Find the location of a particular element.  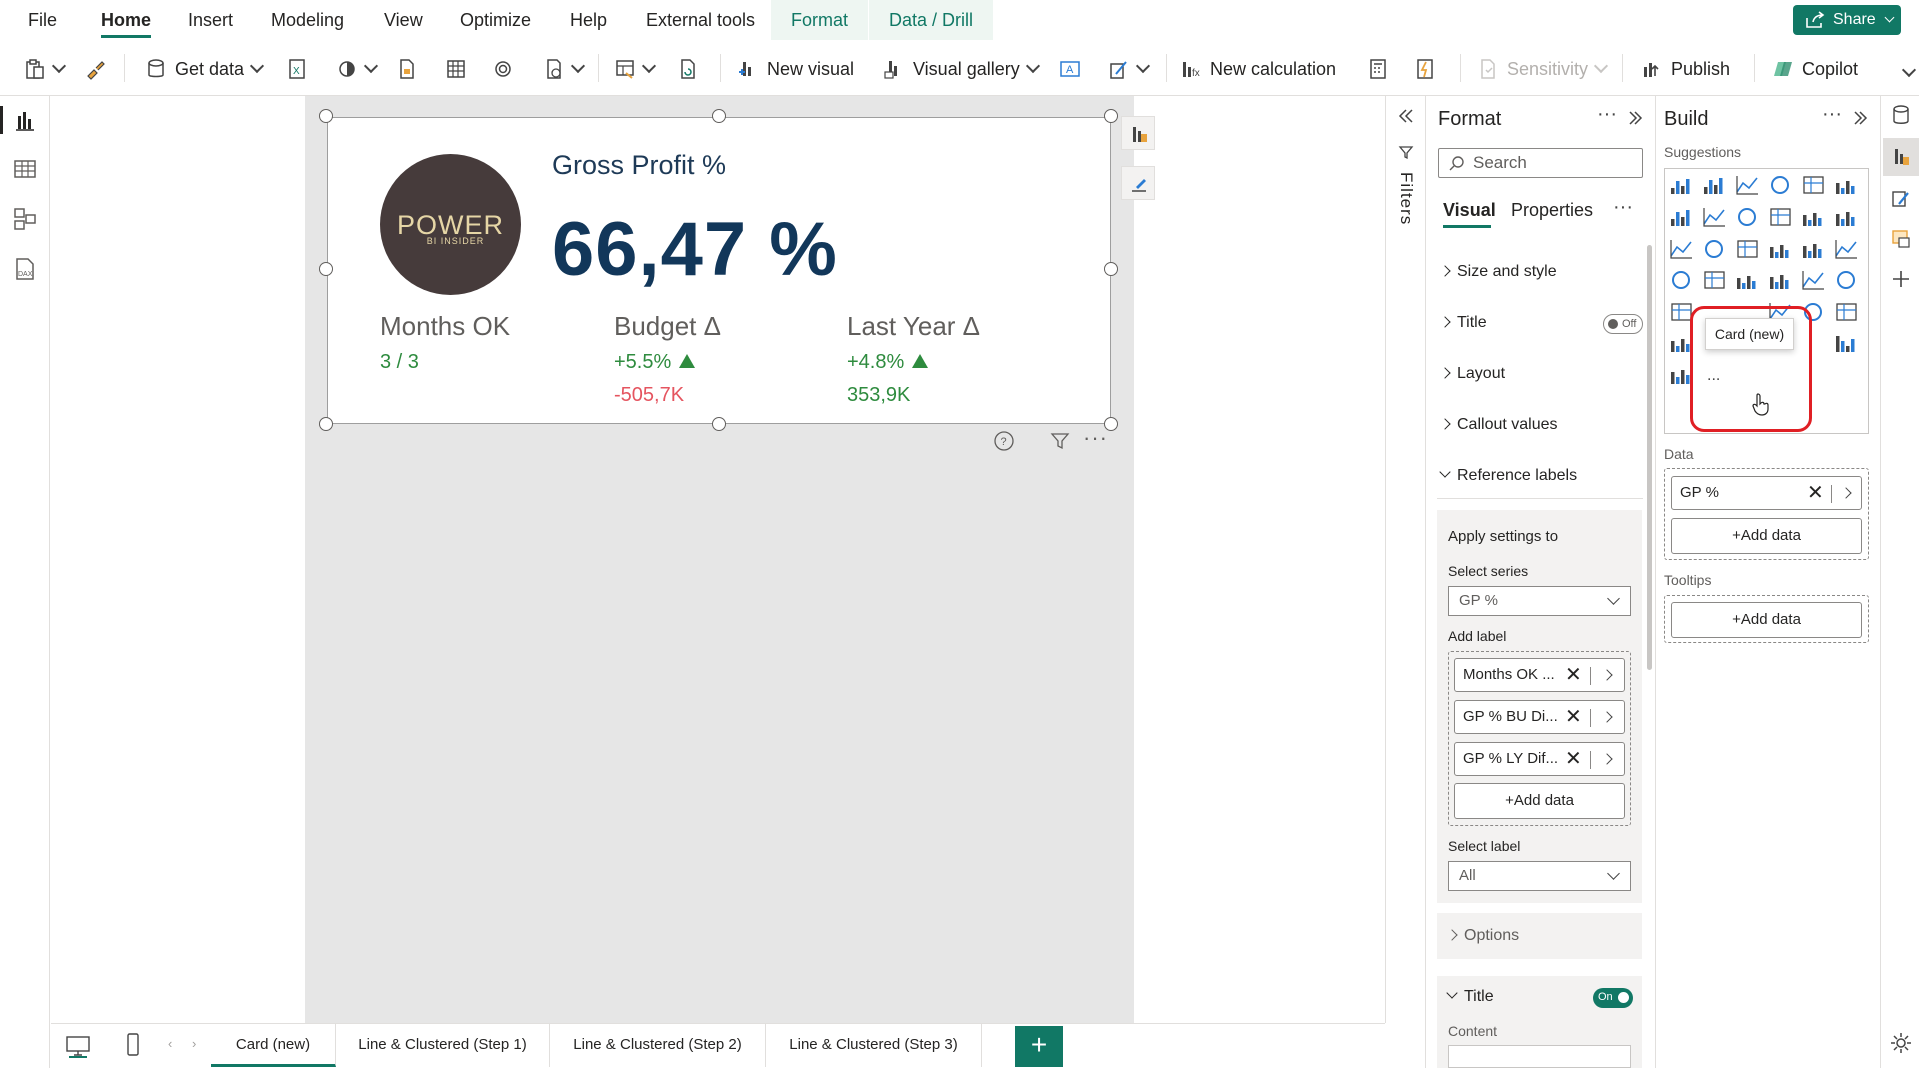

quick-measure-button is located at coordinates (1425, 68).